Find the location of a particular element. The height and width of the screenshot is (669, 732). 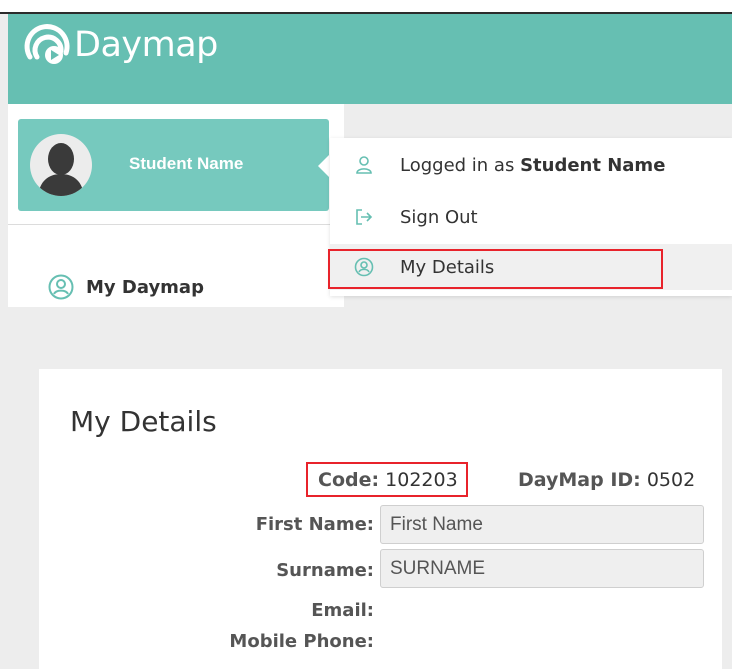

daymap-logo: Daymap is located at coordinates (121, 45).